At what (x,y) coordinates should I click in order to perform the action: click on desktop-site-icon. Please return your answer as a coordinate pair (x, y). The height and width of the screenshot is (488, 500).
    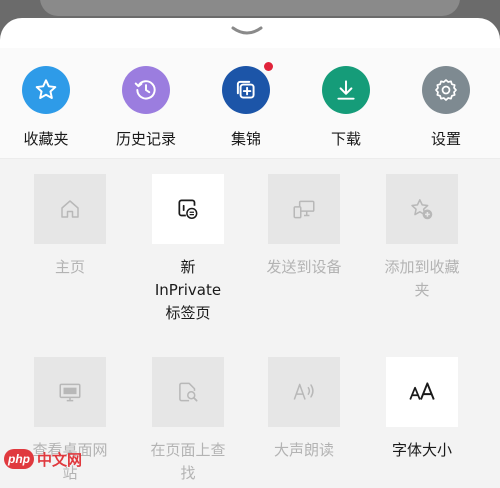
    Looking at the image, I should click on (70, 392).